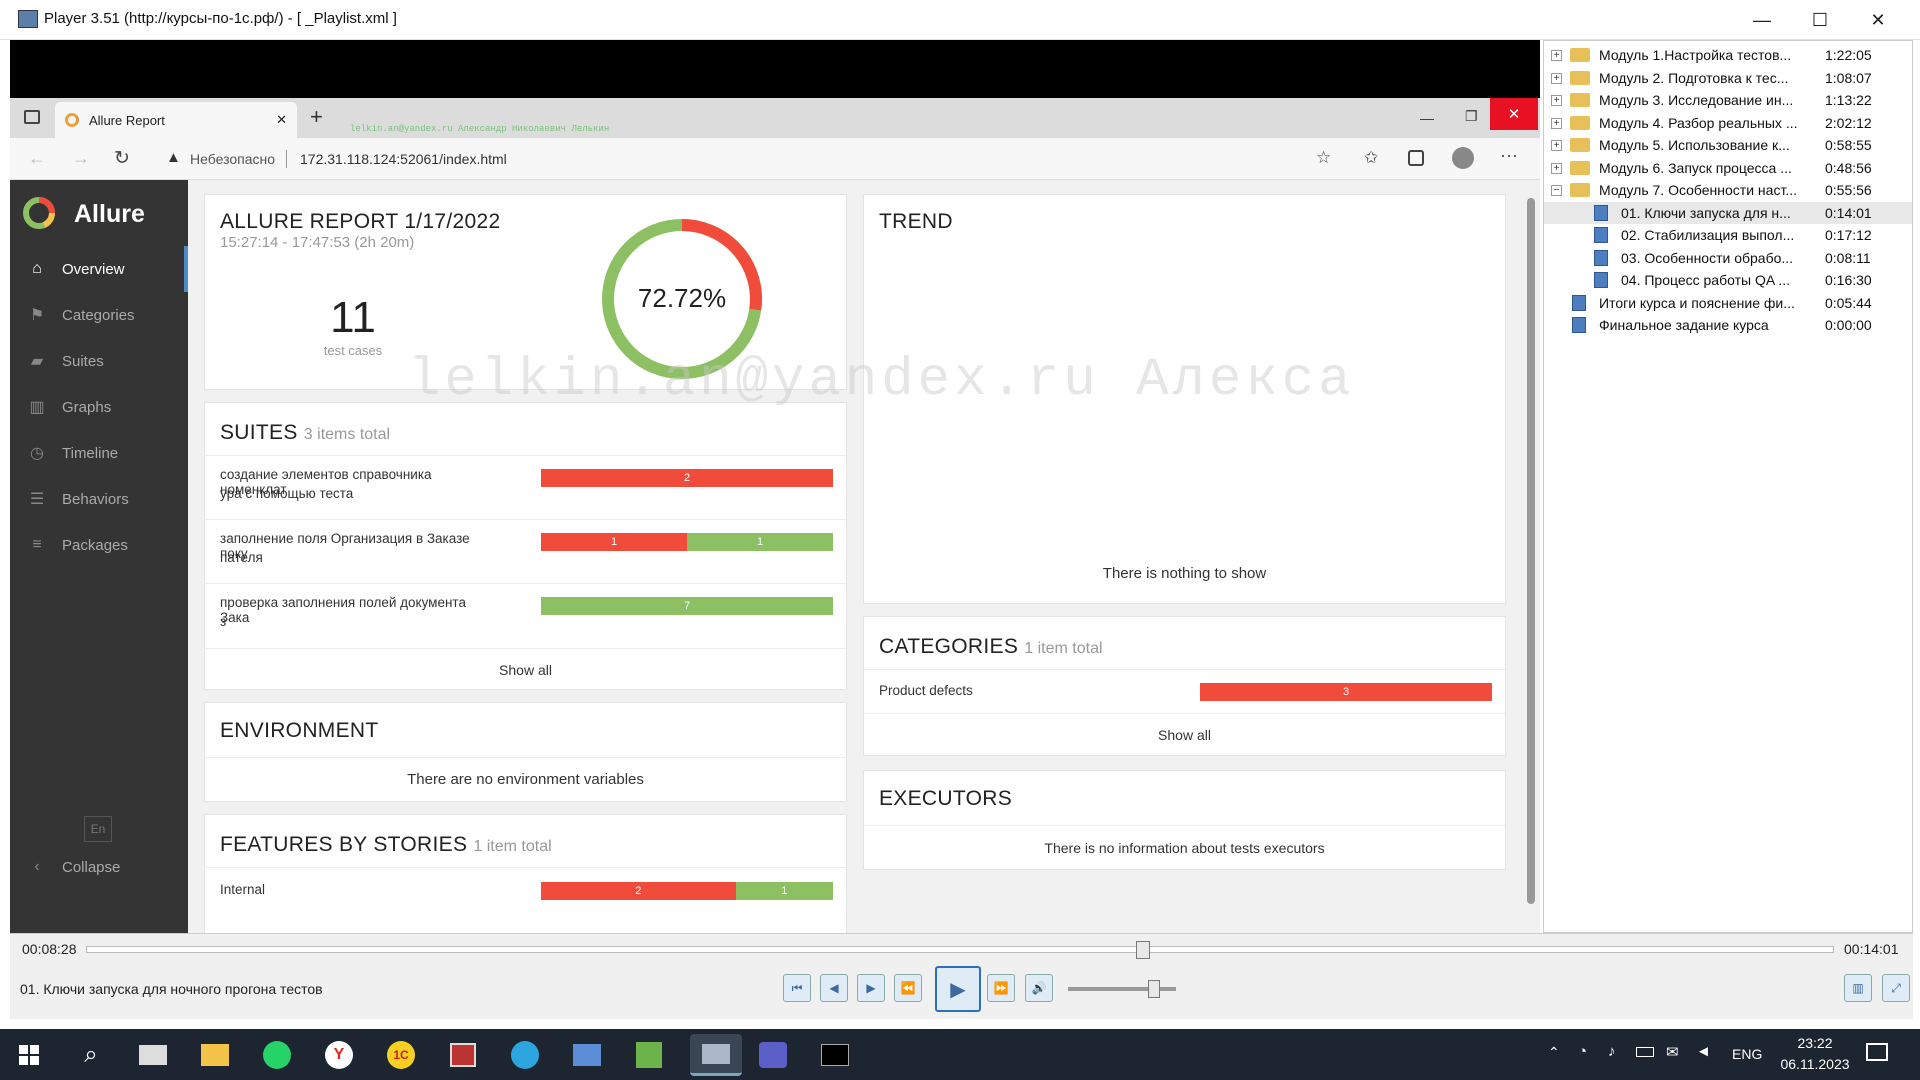  I want to click on playlist-item: Финальное задание курса 0:00:00, so click(1728, 325).